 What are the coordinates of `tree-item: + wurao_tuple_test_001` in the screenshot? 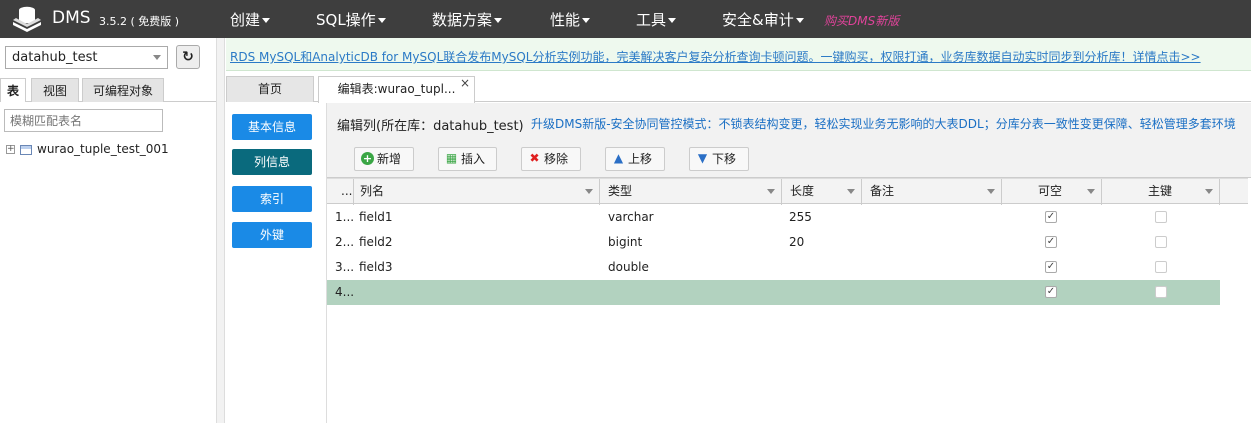 It's located at (87, 149).